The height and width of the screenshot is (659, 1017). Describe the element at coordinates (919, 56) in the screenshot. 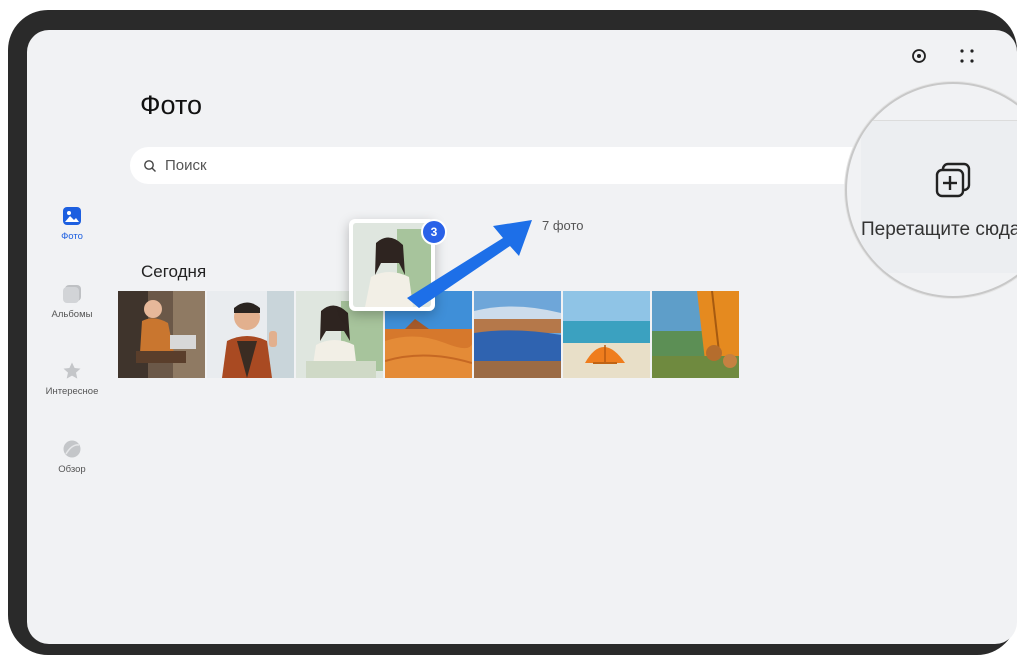

I see `camera-icon` at that location.